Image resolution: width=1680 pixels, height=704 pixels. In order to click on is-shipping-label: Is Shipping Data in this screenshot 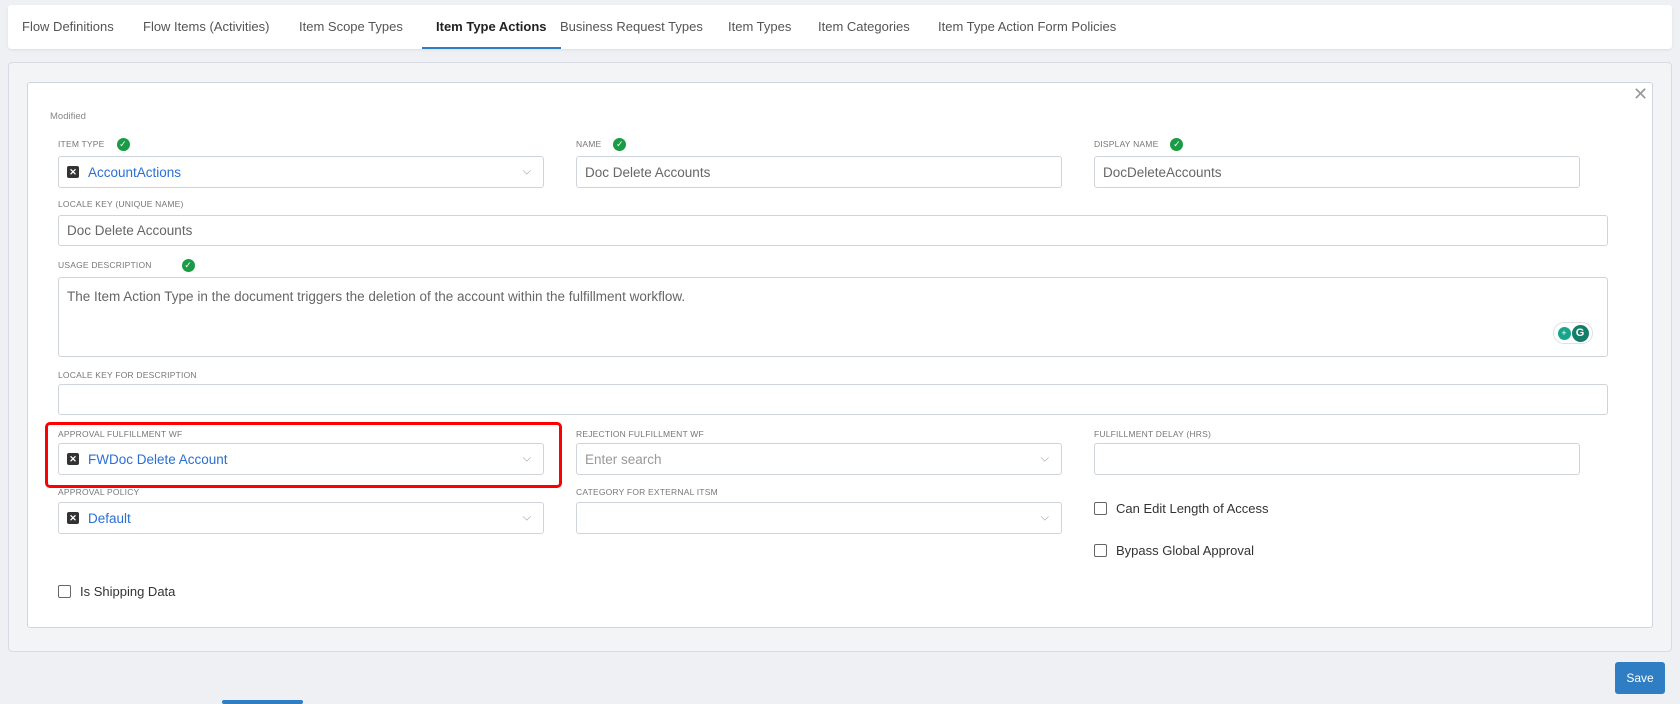, I will do `click(128, 591)`.